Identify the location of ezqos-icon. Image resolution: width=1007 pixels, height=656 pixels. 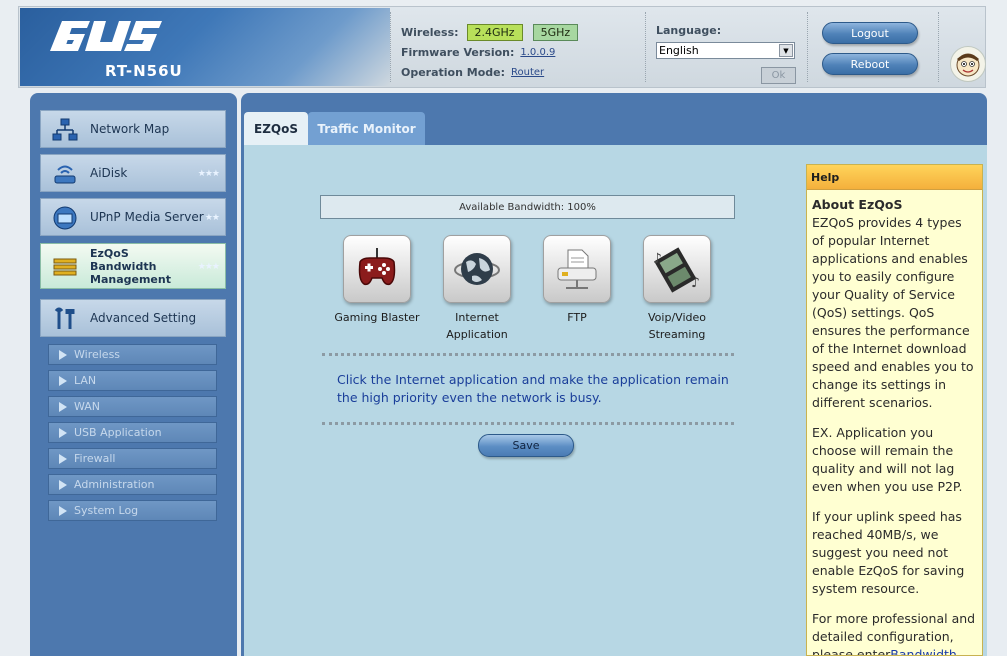
(65, 267).